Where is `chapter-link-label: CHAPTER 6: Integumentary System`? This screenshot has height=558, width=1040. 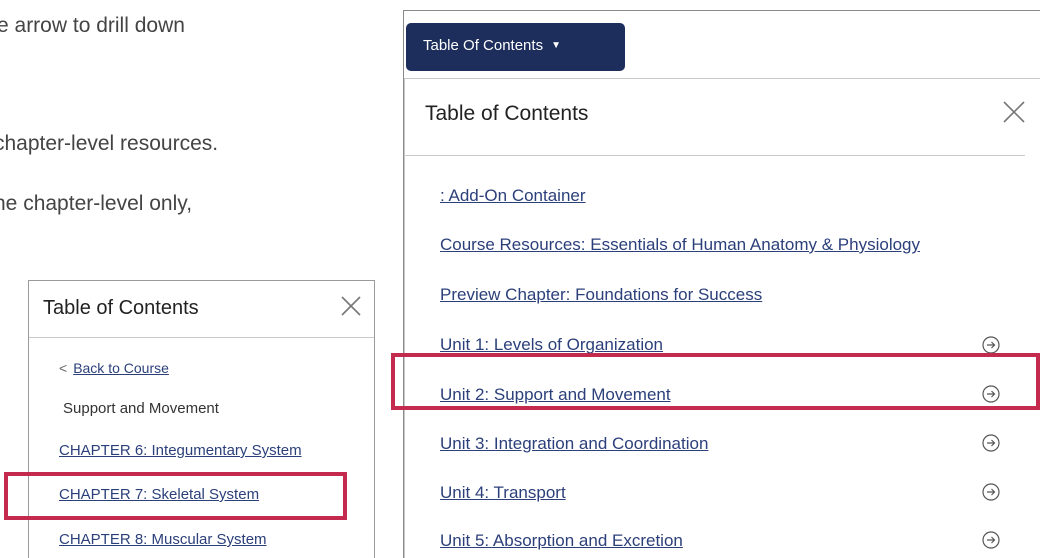 chapter-link-label: CHAPTER 6: Integumentary System is located at coordinates (180, 450).